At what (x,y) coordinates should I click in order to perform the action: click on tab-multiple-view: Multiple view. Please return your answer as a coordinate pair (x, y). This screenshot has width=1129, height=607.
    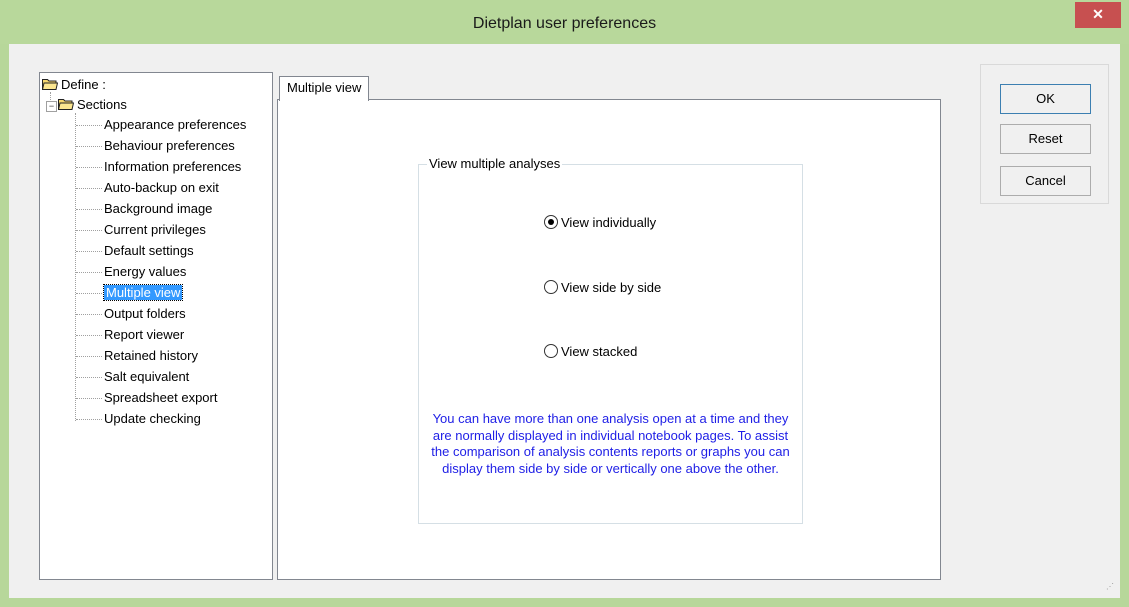
    Looking at the image, I should click on (324, 88).